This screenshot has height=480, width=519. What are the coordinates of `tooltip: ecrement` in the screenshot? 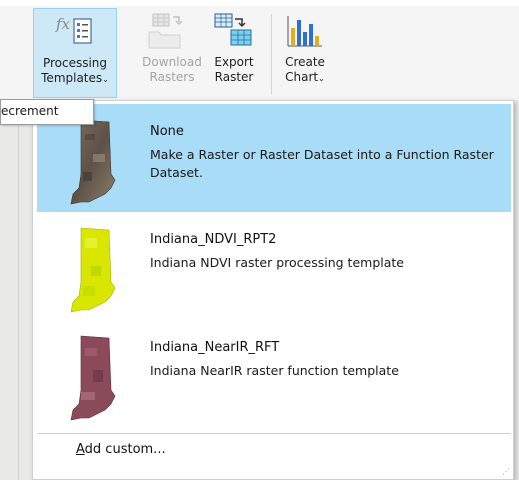 It's located at (47, 112).